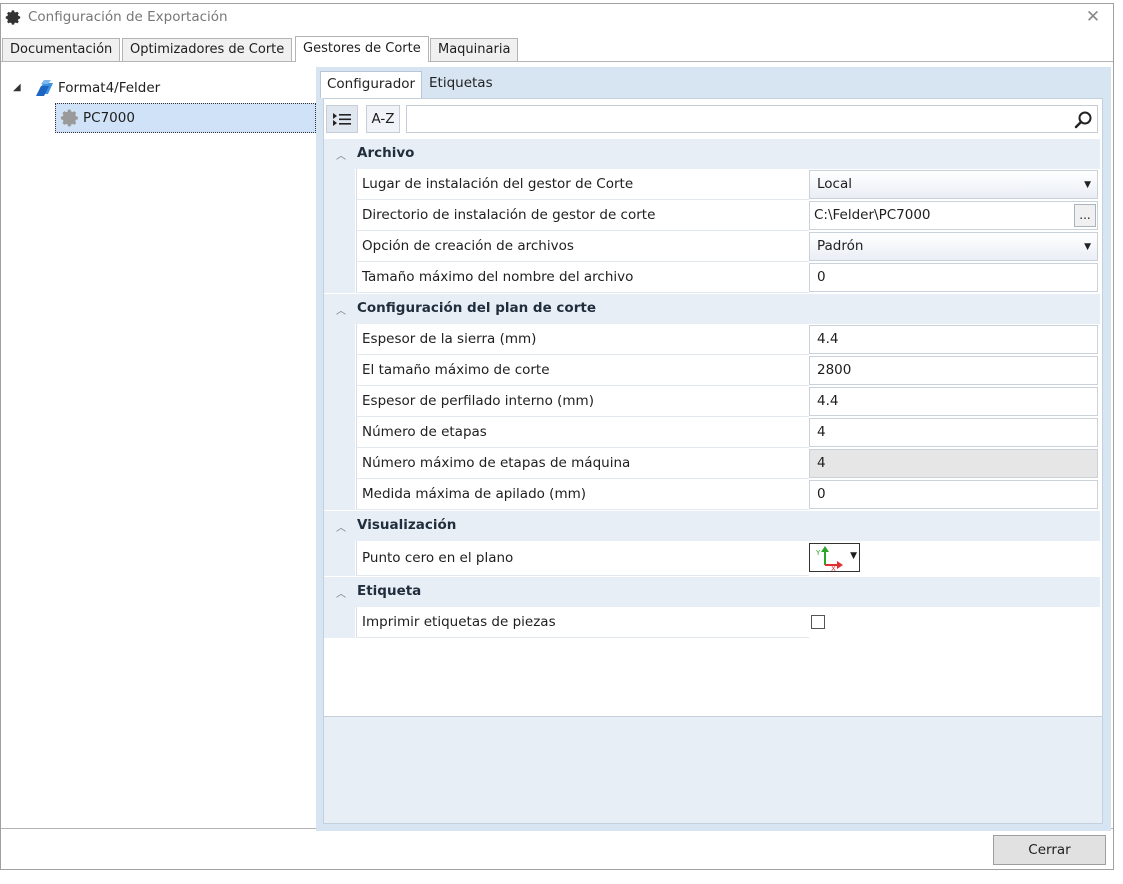 The width and height of the screenshot is (1123, 884). I want to click on alphabetical-view-button: A-Z, so click(383, 119).